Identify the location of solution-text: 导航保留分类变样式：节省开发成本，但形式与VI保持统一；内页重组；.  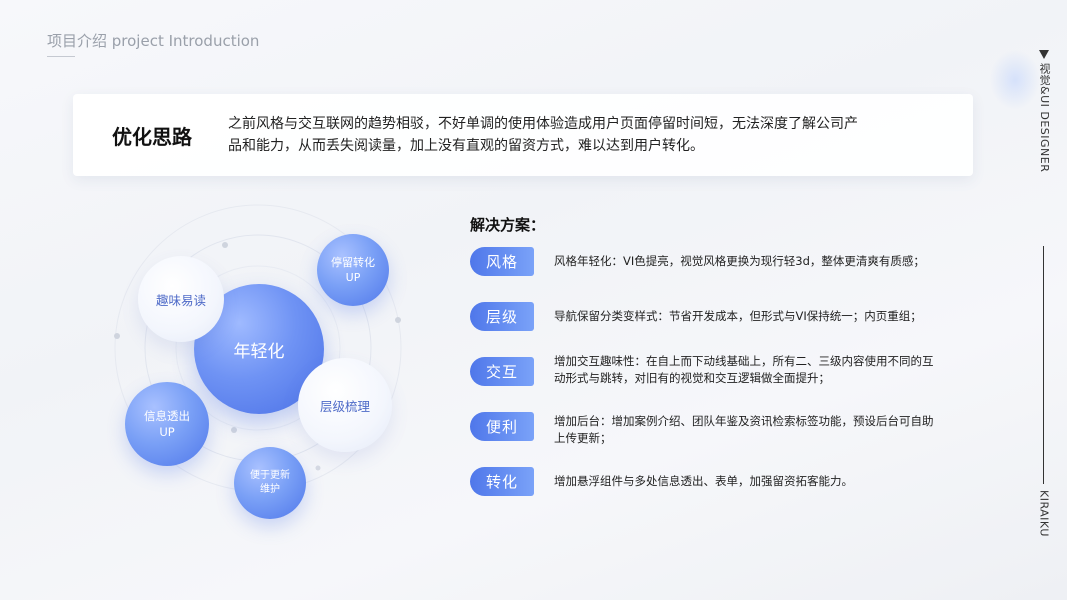
(738, 316).